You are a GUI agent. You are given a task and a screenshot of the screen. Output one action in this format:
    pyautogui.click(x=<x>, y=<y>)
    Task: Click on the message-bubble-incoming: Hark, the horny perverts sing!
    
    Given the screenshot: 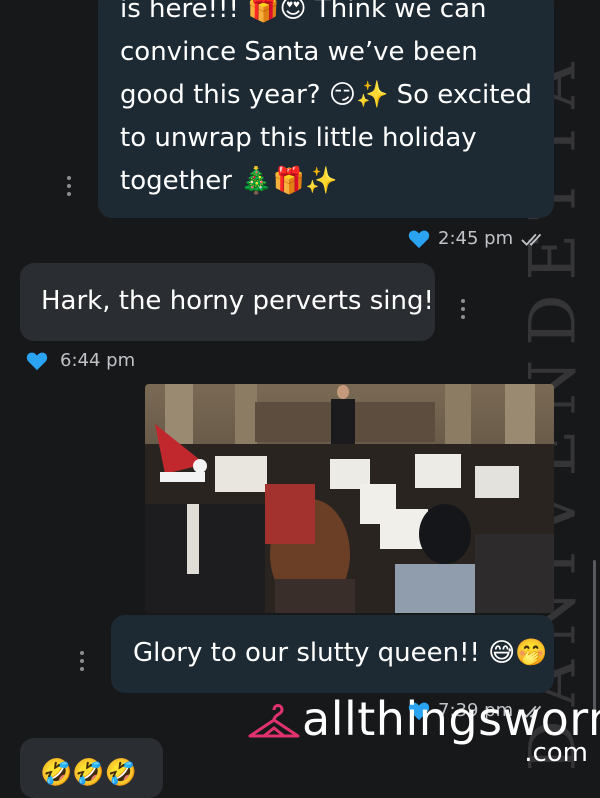 What is the action you would take?
    pyautogui.click(x=227, y=302)
    